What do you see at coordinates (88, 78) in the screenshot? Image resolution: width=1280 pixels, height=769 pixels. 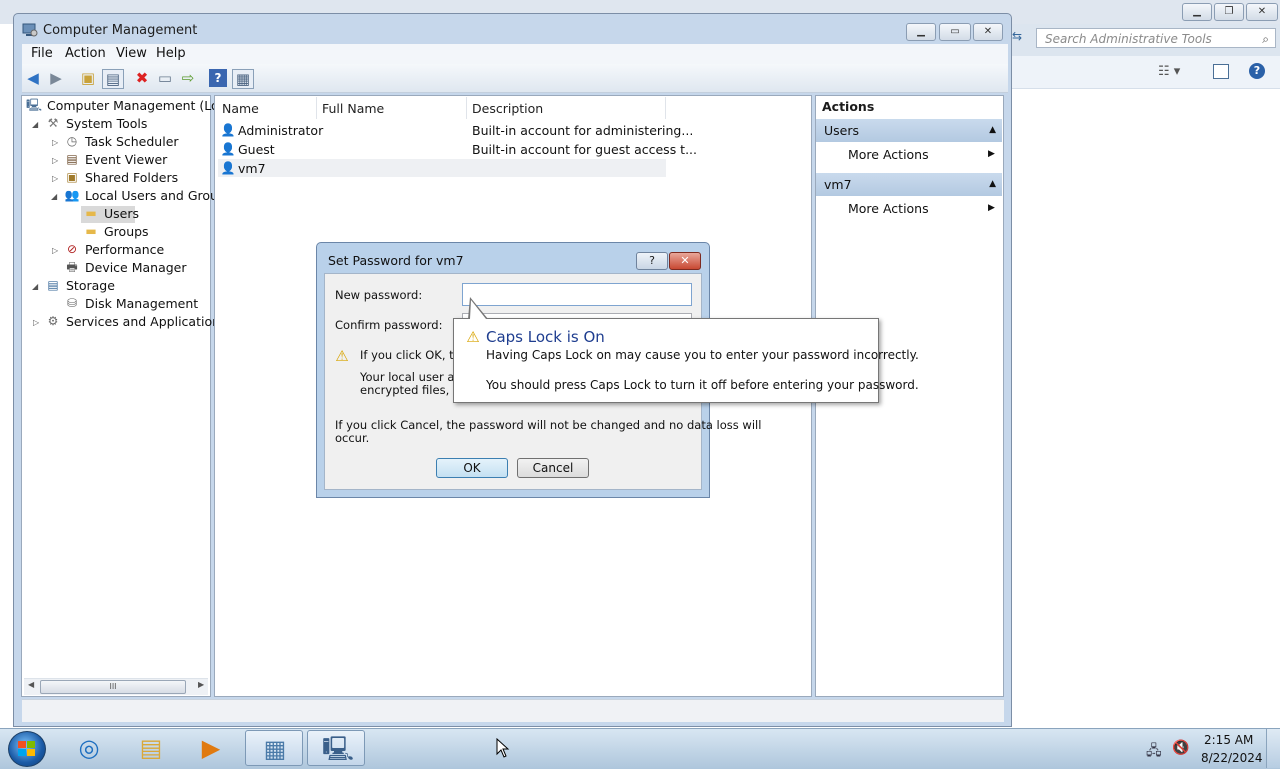 I see `up-folder-icon: ▣` at bounding box center [88, 78].